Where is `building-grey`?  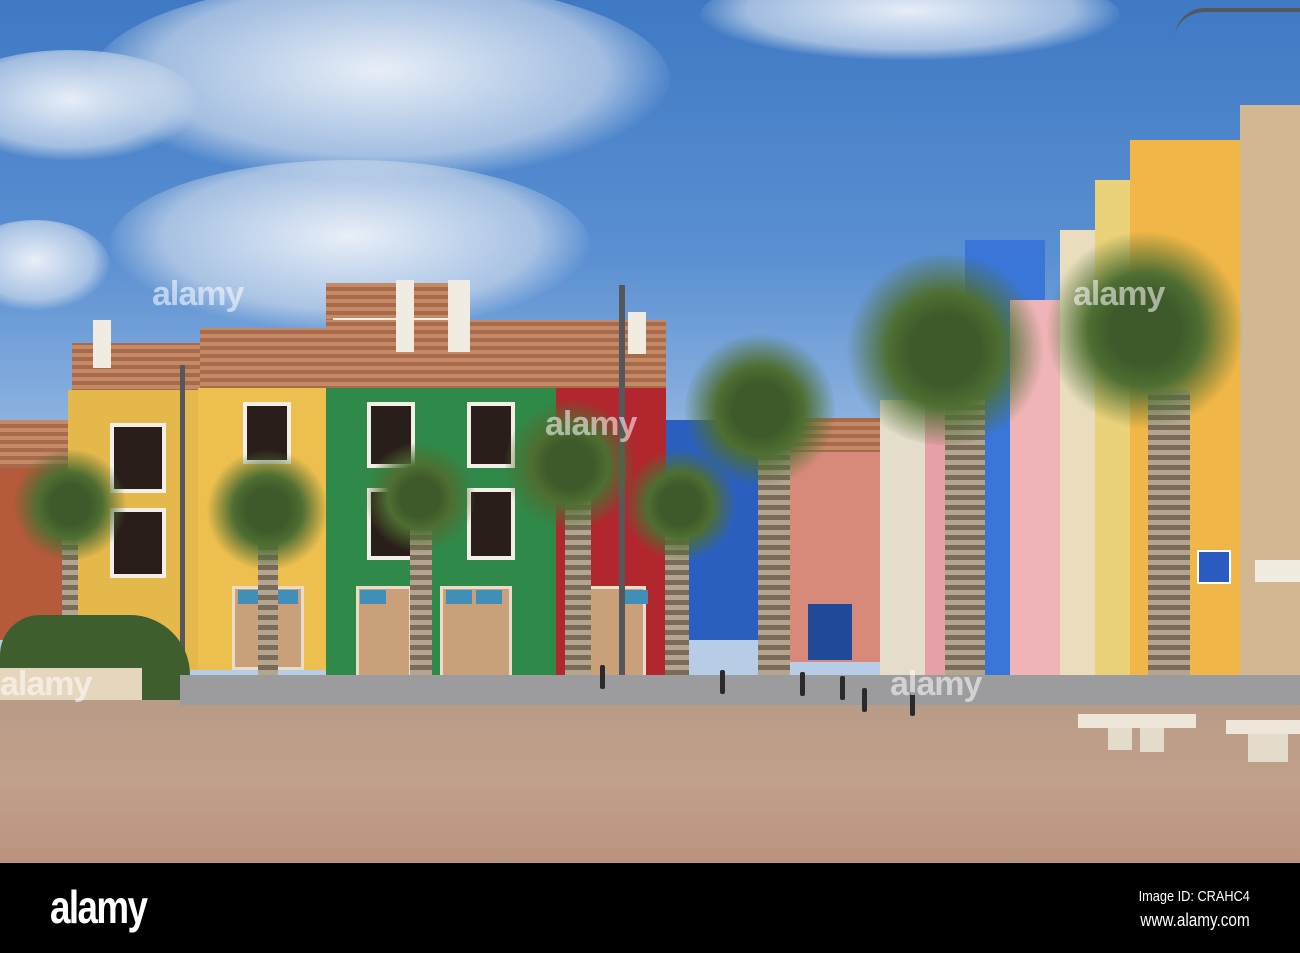 building-grey is located at coordinates (1270, 402).